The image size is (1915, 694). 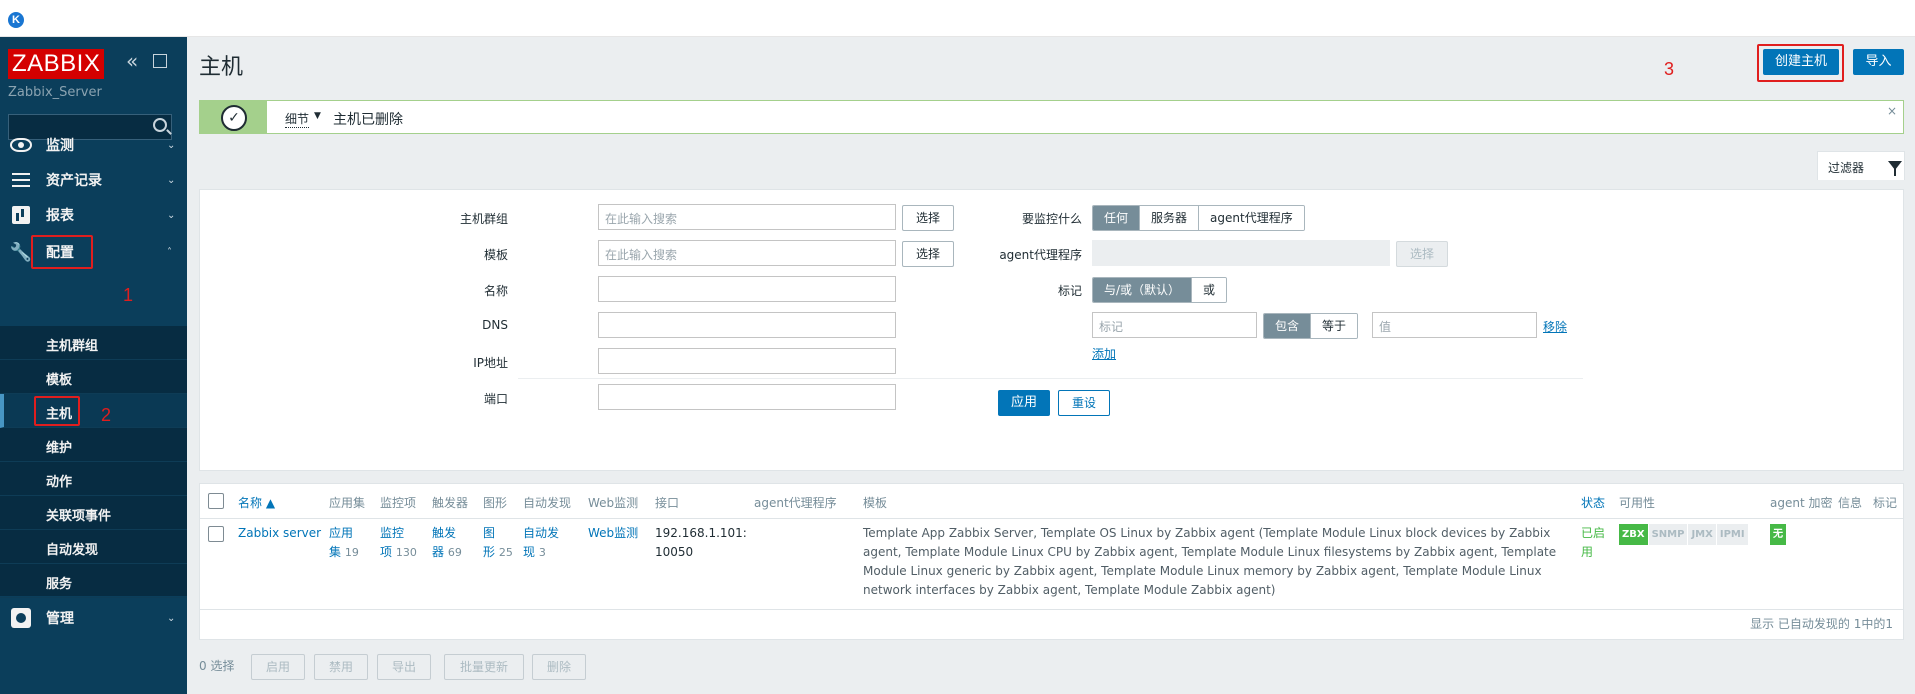 I want to click on col-proxy: agent代理程序, so click(x=795, y=503).